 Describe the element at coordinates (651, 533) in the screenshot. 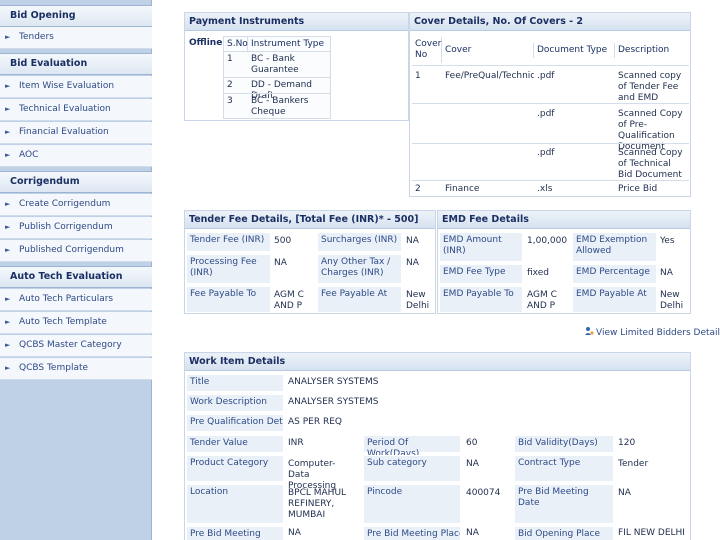

I see `bid-opening-place-value: FIL NEW DELHI` at that location.